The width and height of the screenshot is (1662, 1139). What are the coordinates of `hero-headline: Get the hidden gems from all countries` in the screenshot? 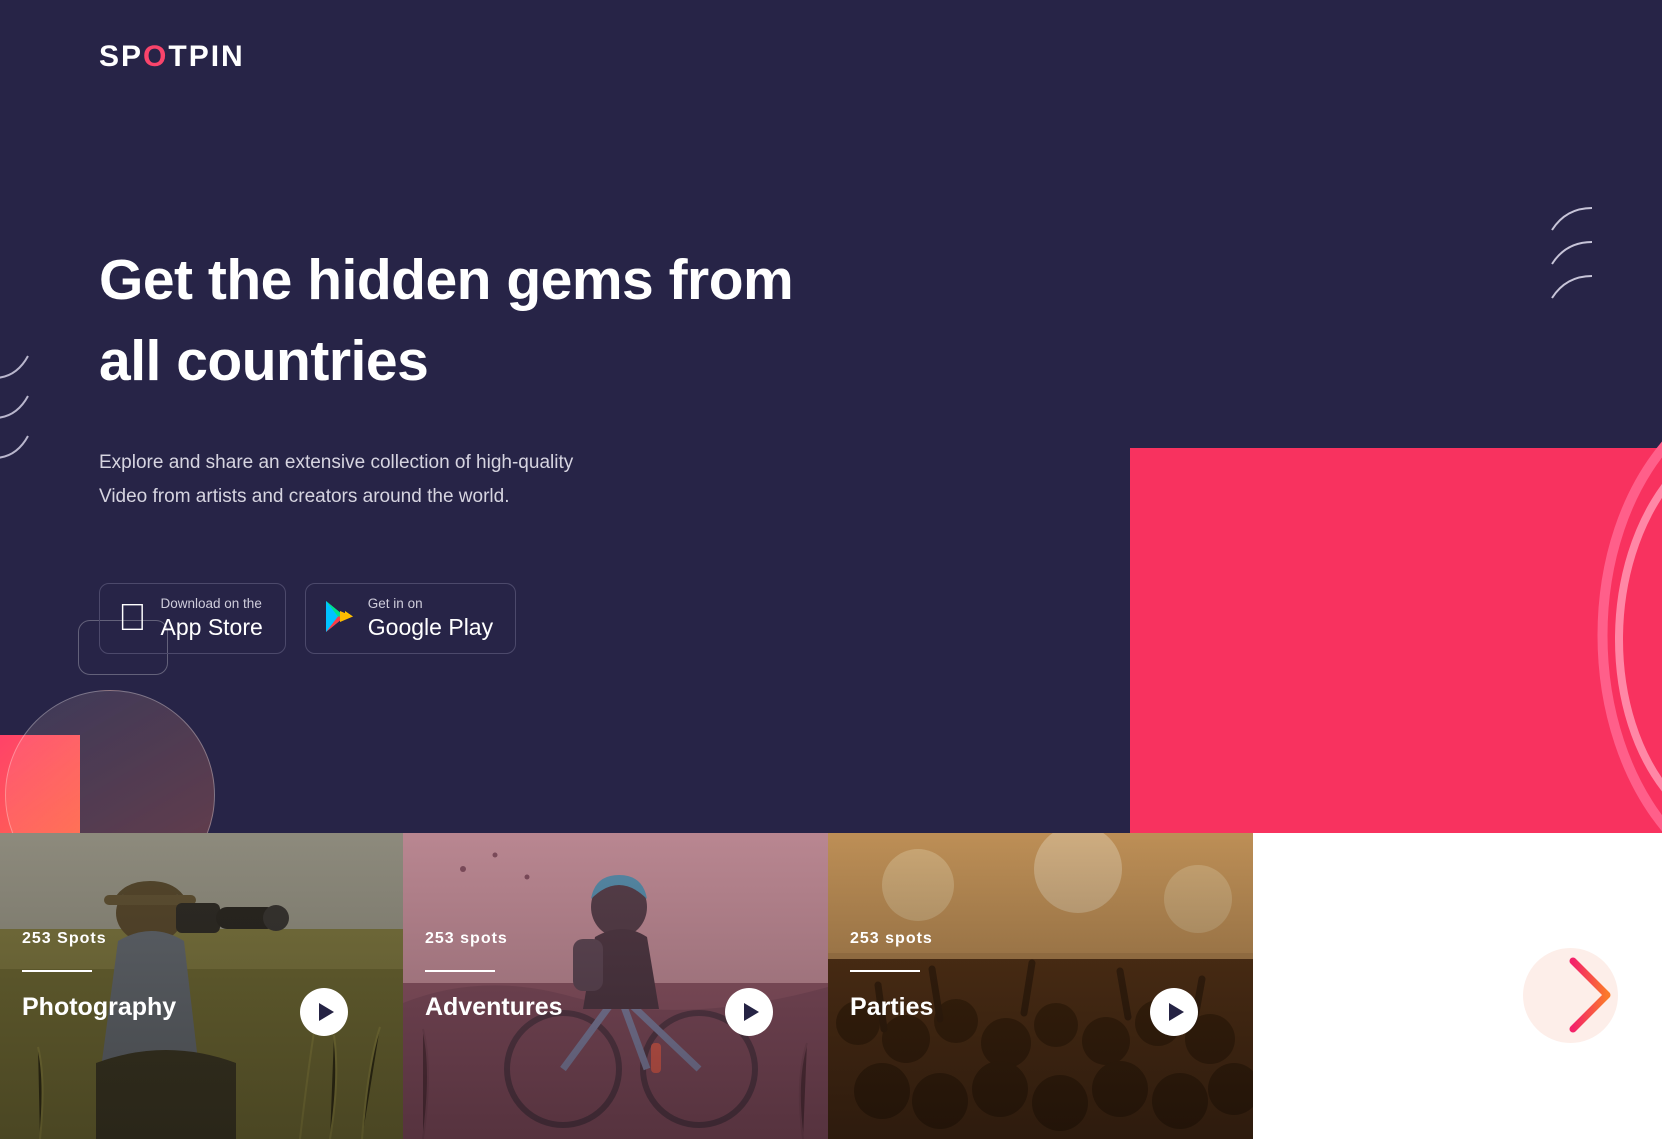 It's located at (446, 320).